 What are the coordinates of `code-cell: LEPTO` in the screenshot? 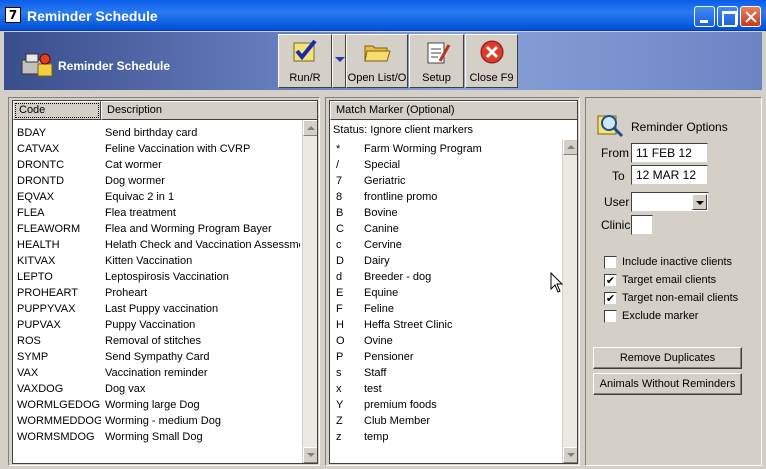 It's located at (59, 277).